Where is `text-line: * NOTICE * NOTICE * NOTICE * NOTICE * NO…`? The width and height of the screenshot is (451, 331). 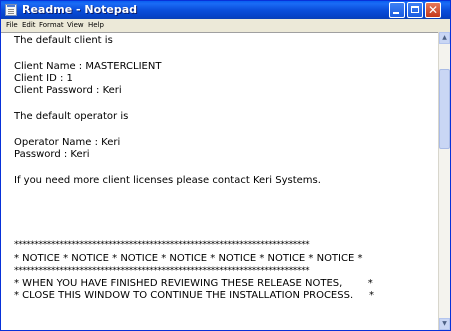 text-line: * NOTICE * NOTICE * NOTICE * NOTICE * NO… is located at coordinates (188, 258).